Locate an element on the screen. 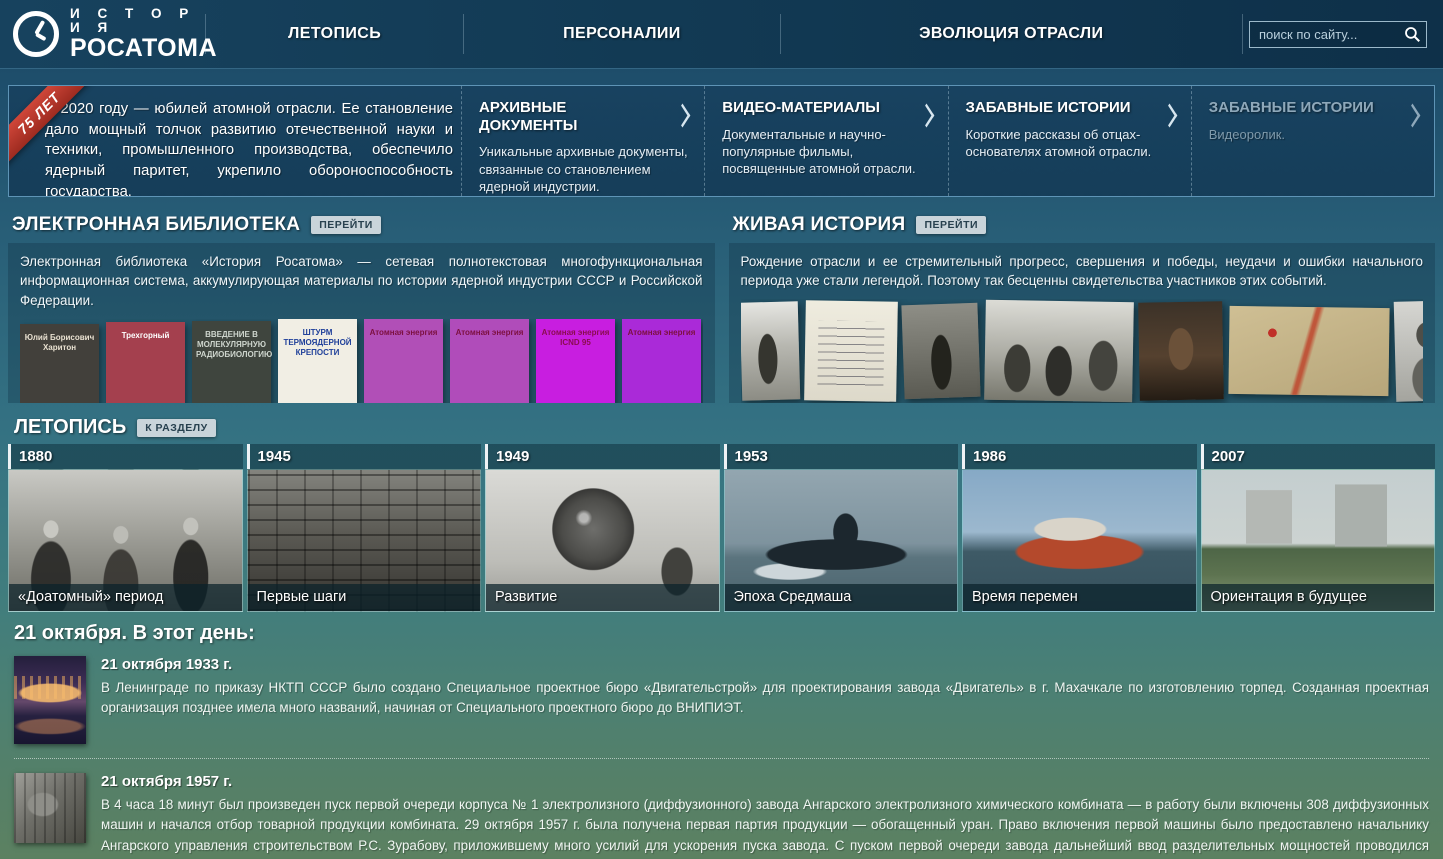 The height and width of the screenshot is (859, 1443). book-cover: ВВЕДЕНИЕ В МОЛЕКУЛЯРНУЮ РАДИОБИОЛОГИЮ is located at coordinates (232, 362).